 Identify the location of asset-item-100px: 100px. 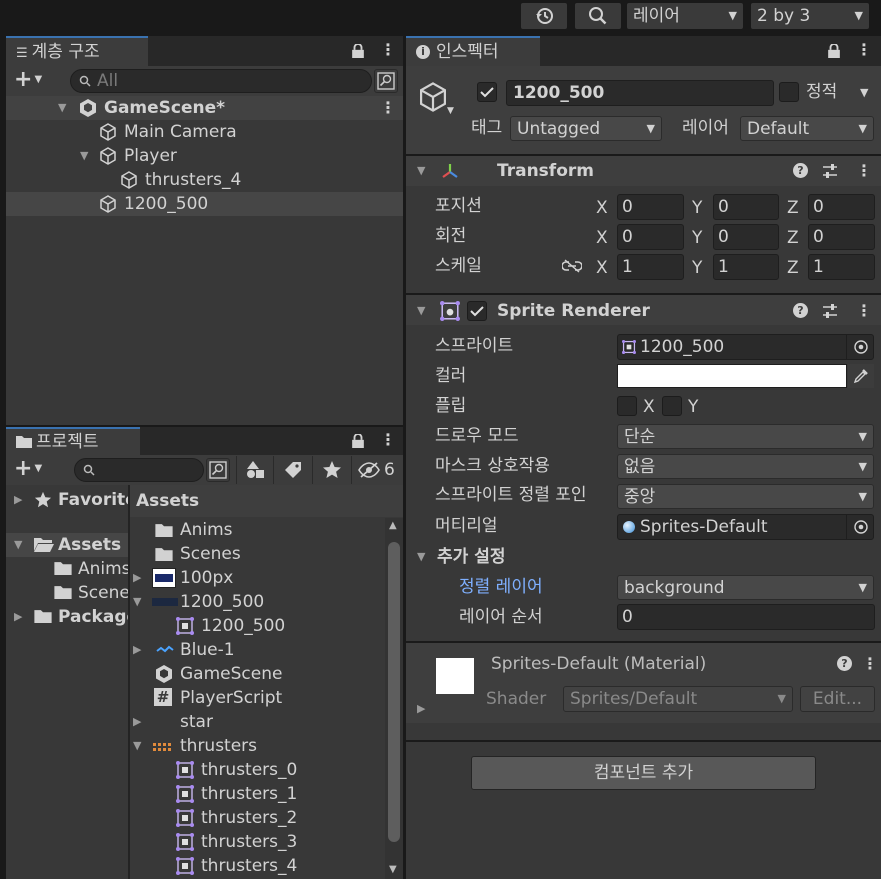
(206, 578).